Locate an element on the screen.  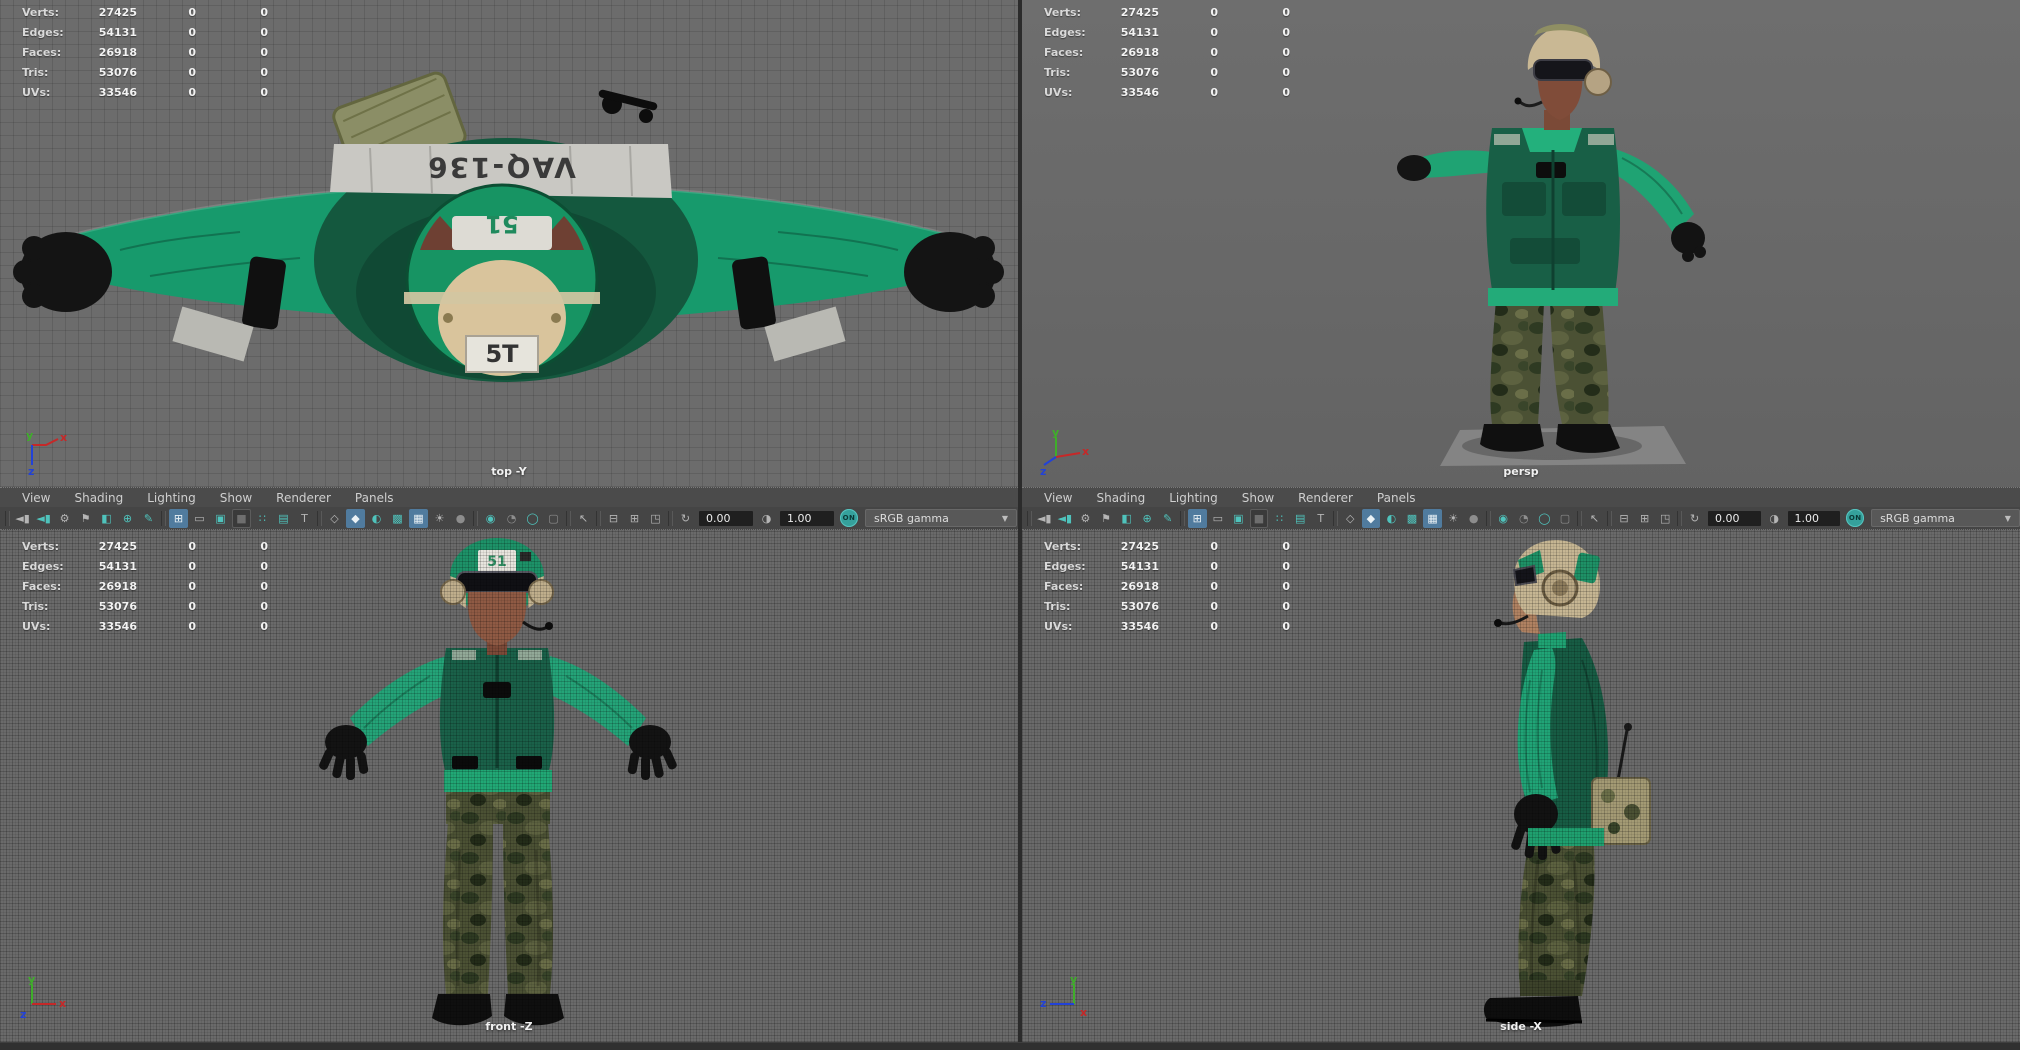
svg-text: x is located at coordinates (63, 437).